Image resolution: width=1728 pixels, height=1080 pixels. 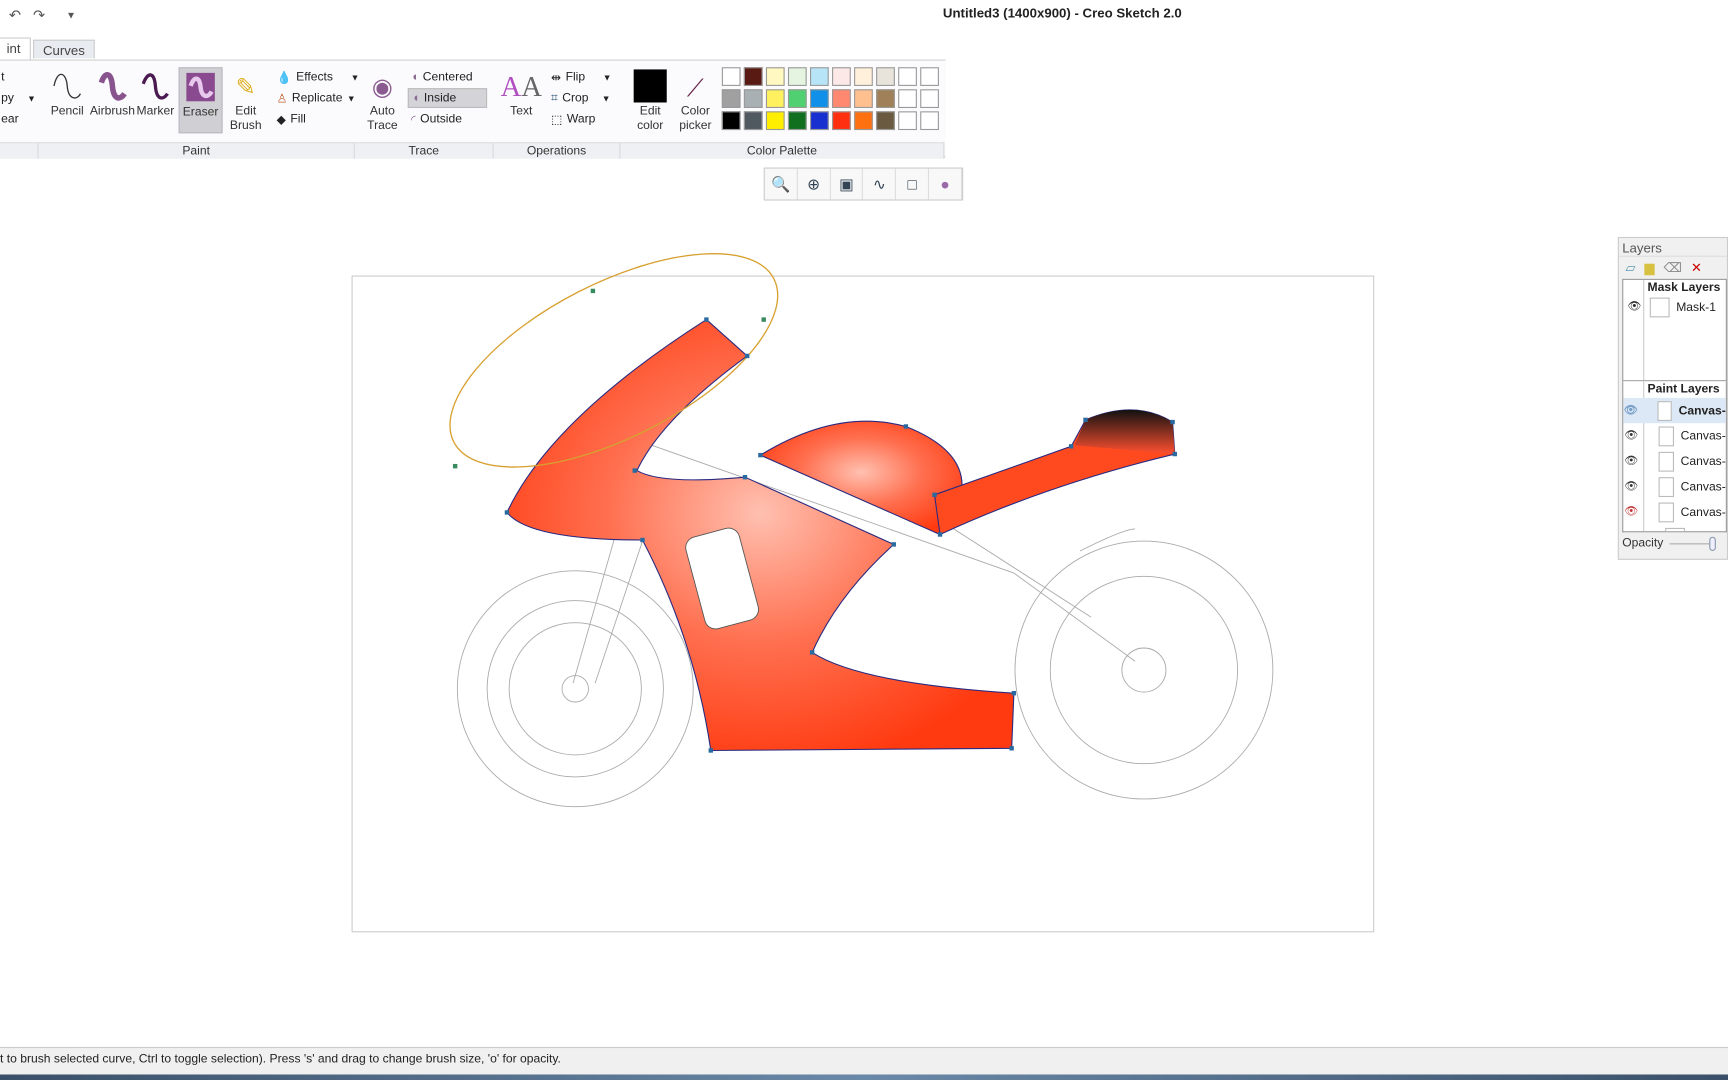 I want to click on mask-layer-row: 👁 Mask-1, so click(x=1674, y=306).